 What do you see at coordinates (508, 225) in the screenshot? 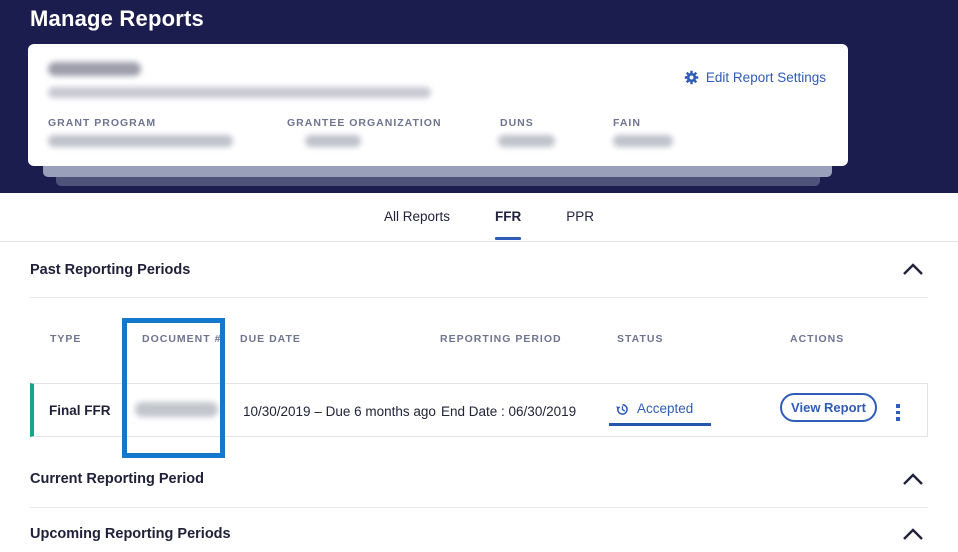
I see `tab-ffr: FFR` at bounding box center [508, 225].